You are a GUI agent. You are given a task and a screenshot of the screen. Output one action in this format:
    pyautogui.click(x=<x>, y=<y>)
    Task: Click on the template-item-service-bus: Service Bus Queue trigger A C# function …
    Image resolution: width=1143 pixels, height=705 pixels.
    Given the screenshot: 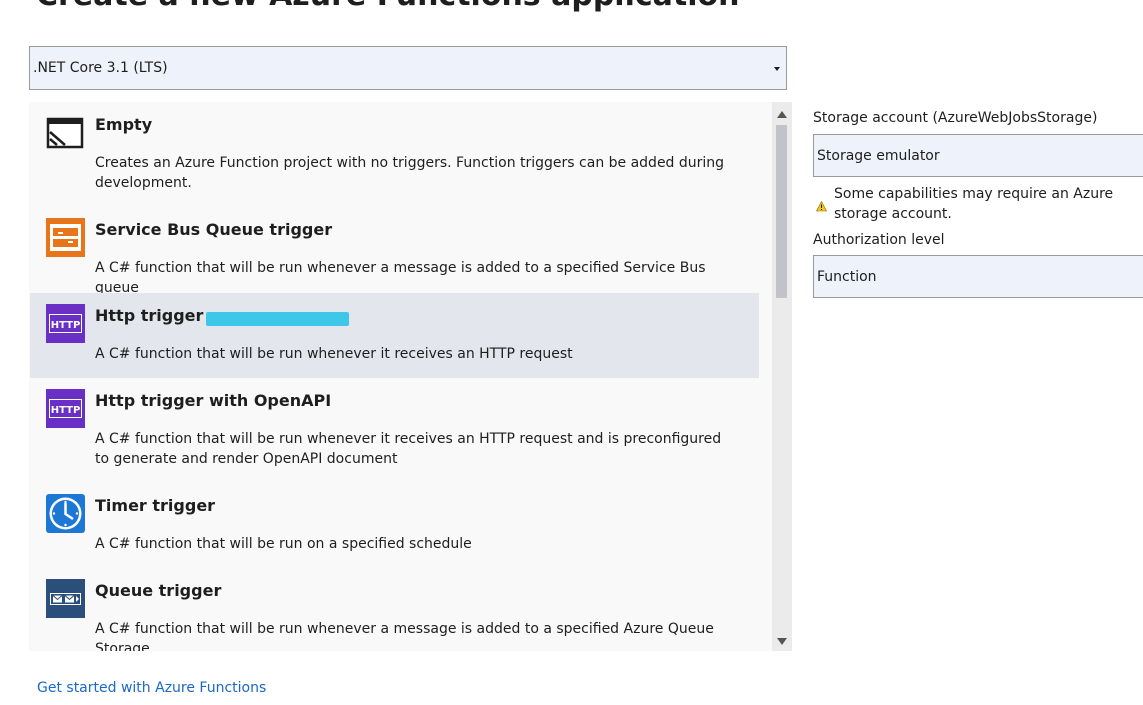 What is the action you would take?
    pyautogui.click(x=394, y=251)
    